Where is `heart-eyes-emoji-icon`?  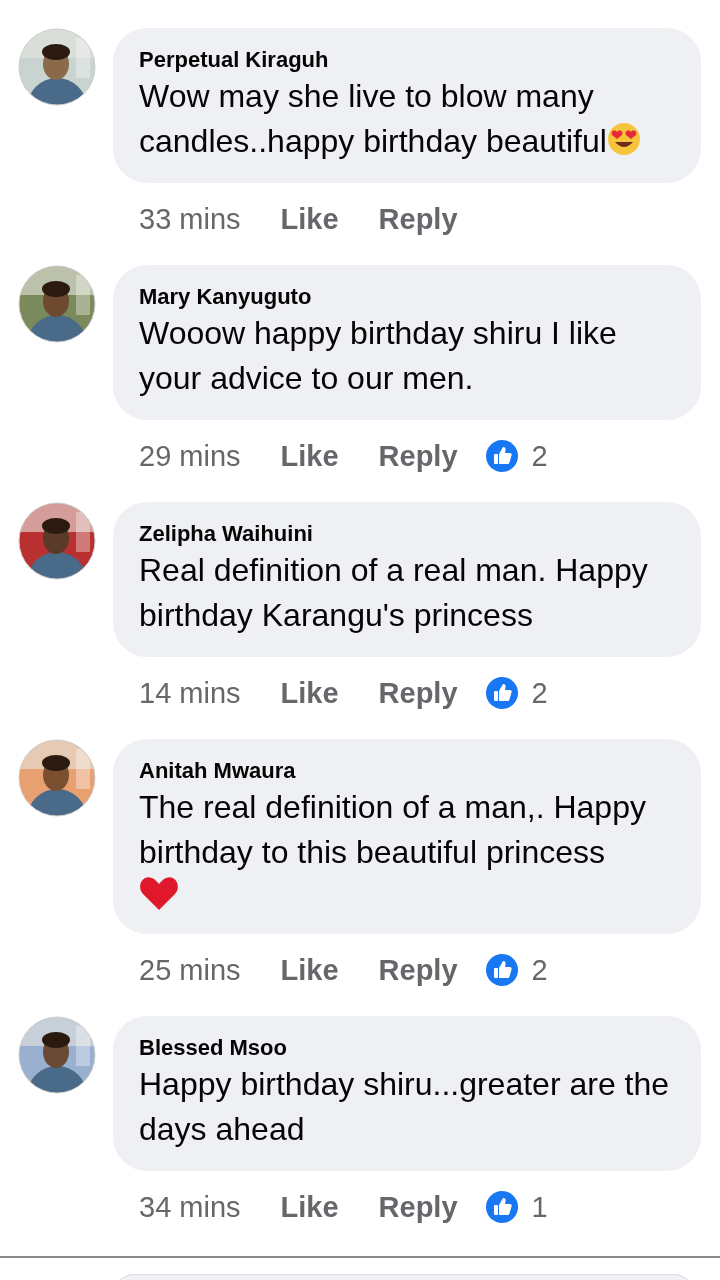 heart-eyes-emoji-icon is located at coordinates (623, 139).